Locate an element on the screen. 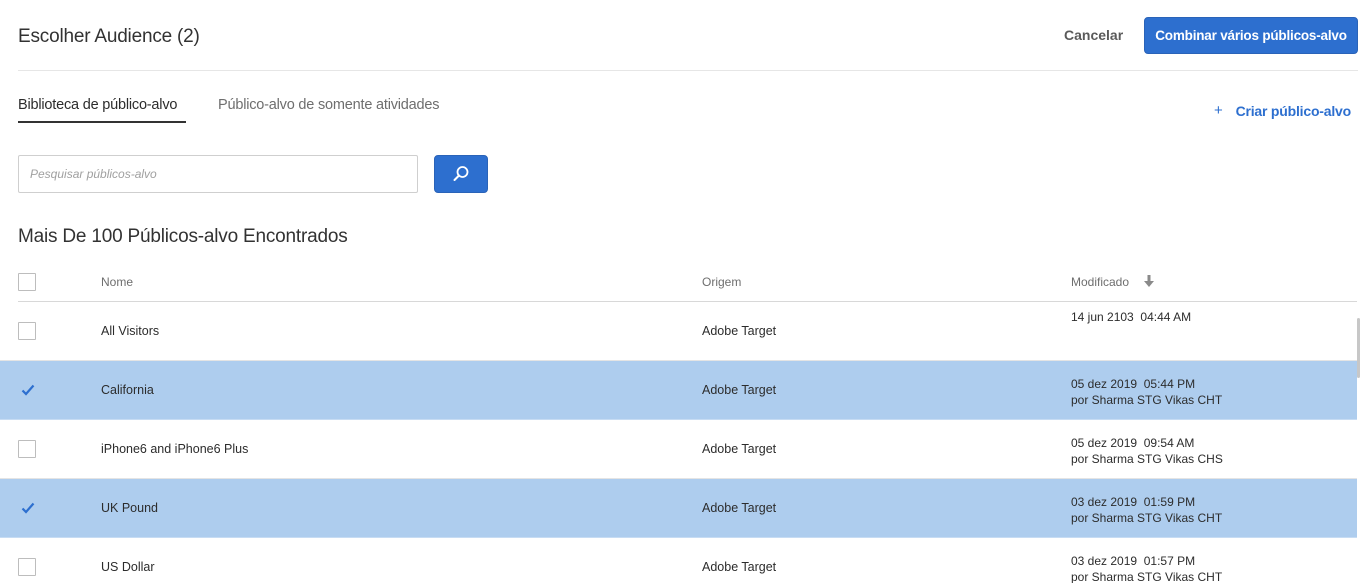 This screenshot has width=1360, height=583. cell-name: US Dollar is located at coordinates (128, 567).